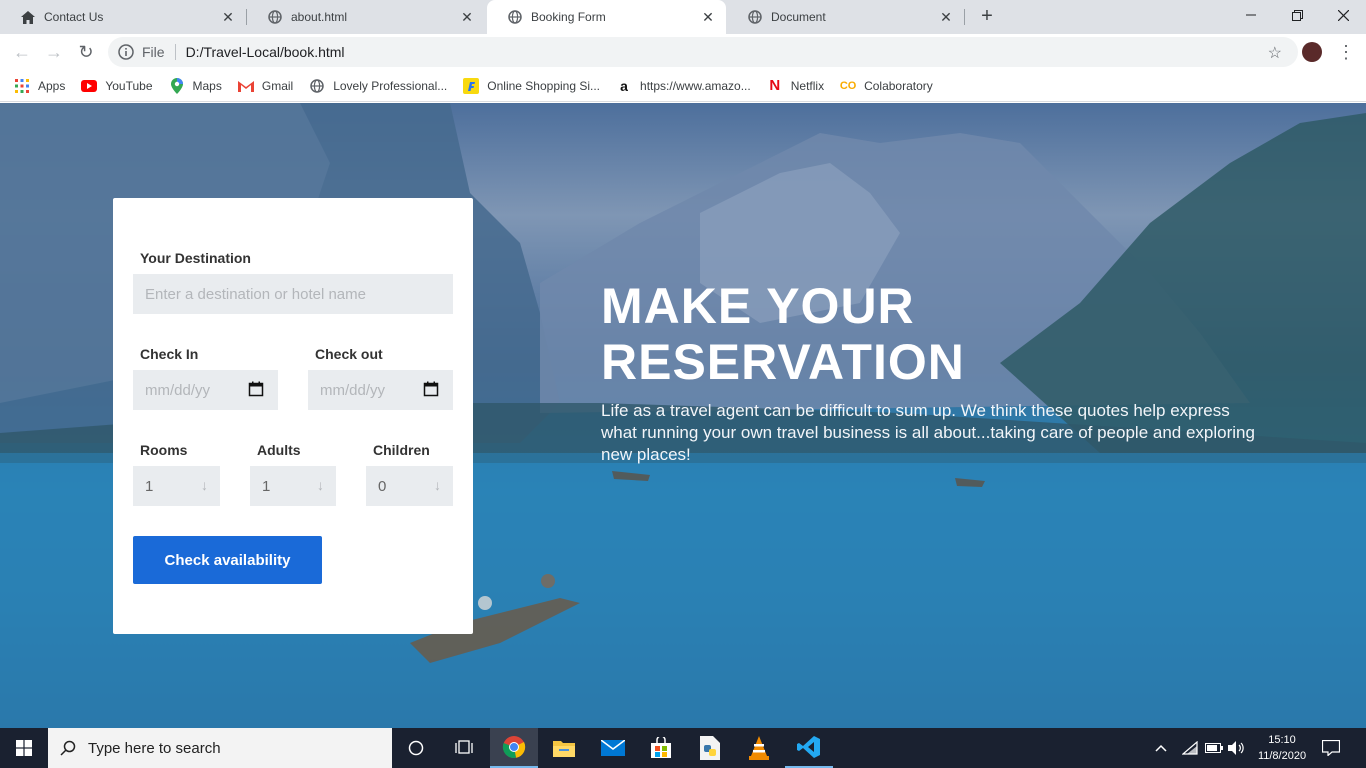 The height and width of the screenshot is (768, 1366). Describe the element at coordinates (175, 52) in the screenshot. I see `url-divider` at that location.